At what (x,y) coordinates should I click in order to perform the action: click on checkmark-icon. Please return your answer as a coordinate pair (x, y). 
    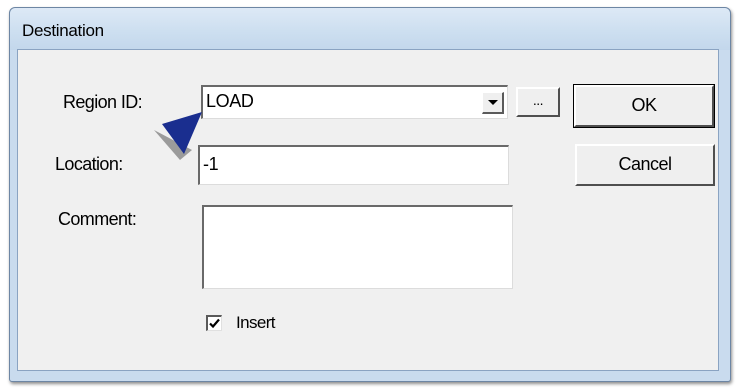
    Looking at the image, I should click on (214, 323).